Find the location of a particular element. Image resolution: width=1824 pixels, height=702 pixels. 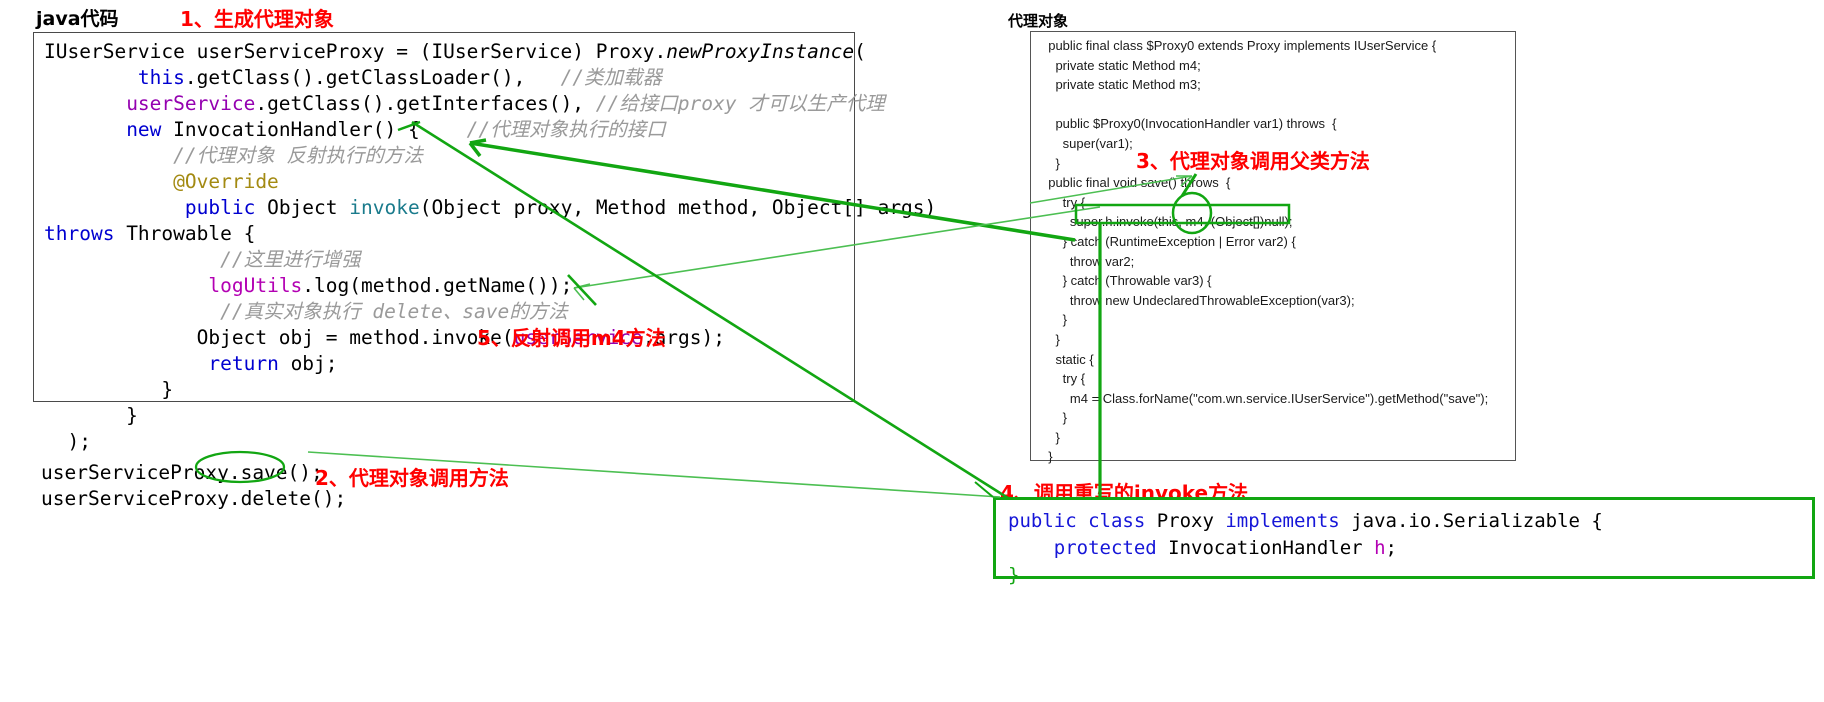

arrow-step4-corner is located at coordinates (984, 489).